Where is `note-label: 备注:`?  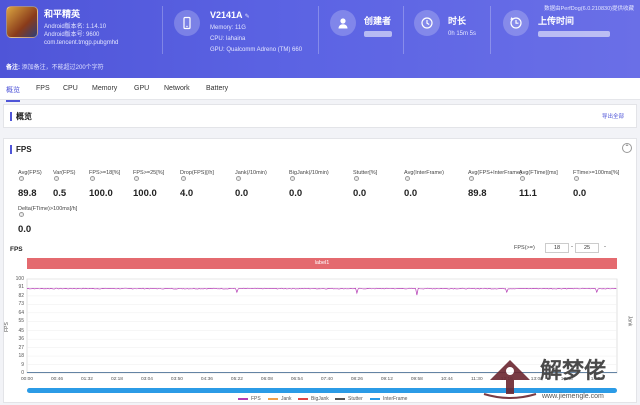
note-label: 备注: is located at coordinates (13, 68).